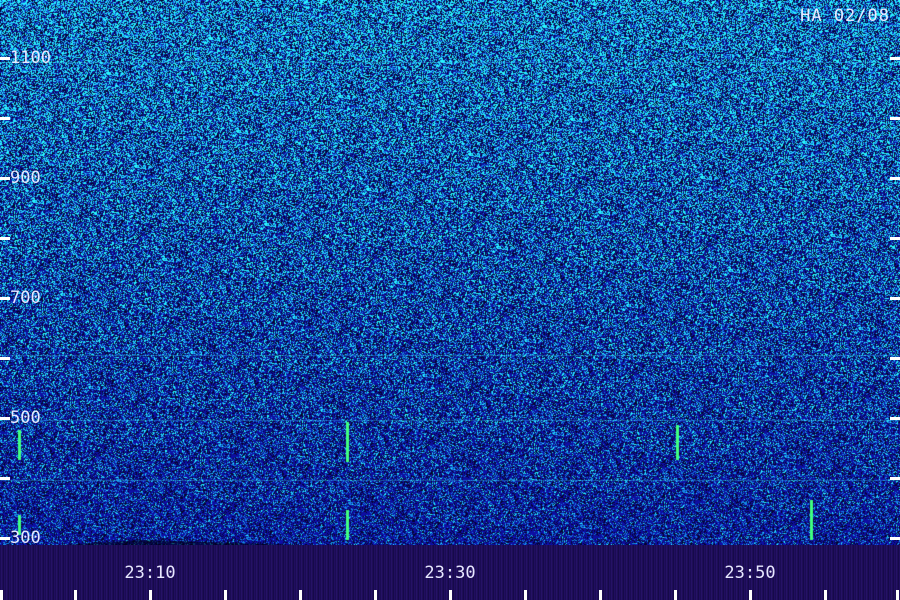  I want to click on y-tick-label: 900, so click(25, 178).